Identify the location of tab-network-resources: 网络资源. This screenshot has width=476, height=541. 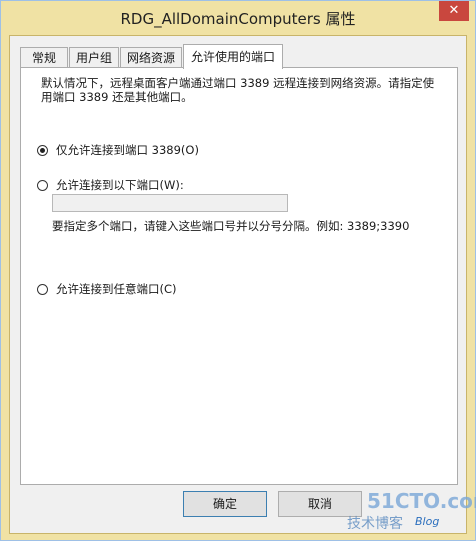
(151, 57).